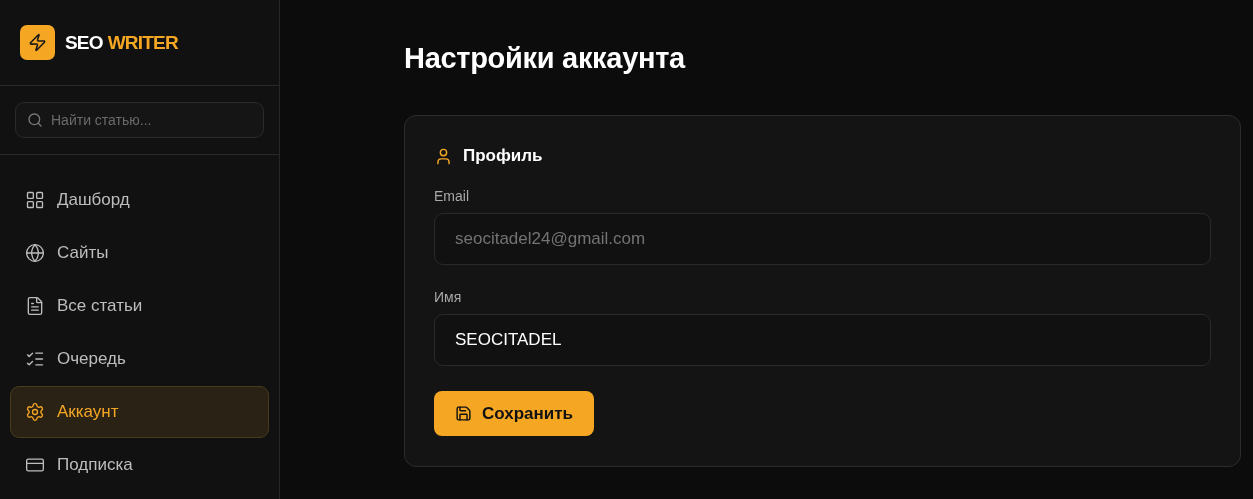 The width and height of the screenshot is (1253, 499). I want to click on save-button: Сохранить, so click(514, 413).